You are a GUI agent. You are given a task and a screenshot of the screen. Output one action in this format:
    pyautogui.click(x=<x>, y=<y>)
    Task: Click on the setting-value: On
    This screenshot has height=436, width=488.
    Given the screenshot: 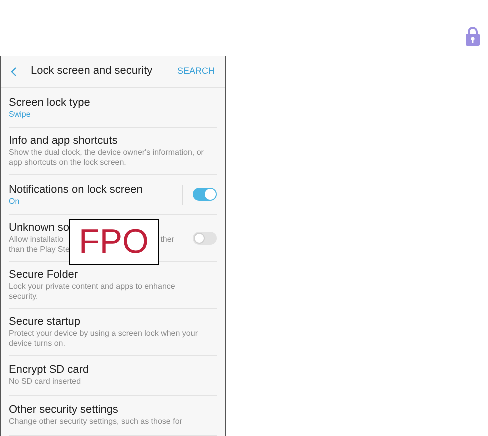 What is the action you would take?
    pyautogui.click(x=14, y=201)
    